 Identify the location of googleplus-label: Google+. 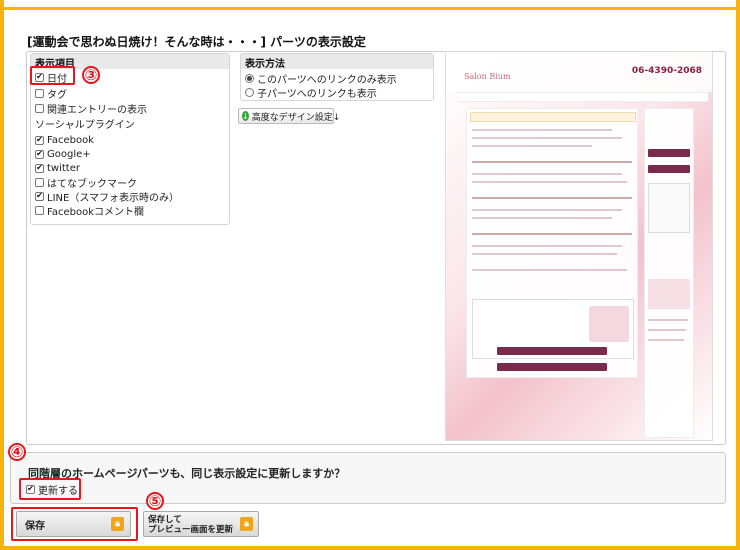
(69, 154).